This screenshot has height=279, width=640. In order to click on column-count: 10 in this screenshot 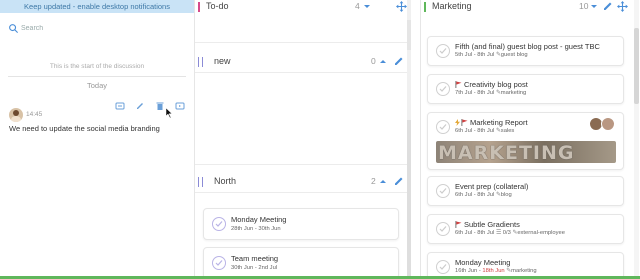, I will do `click(584, 6)`.